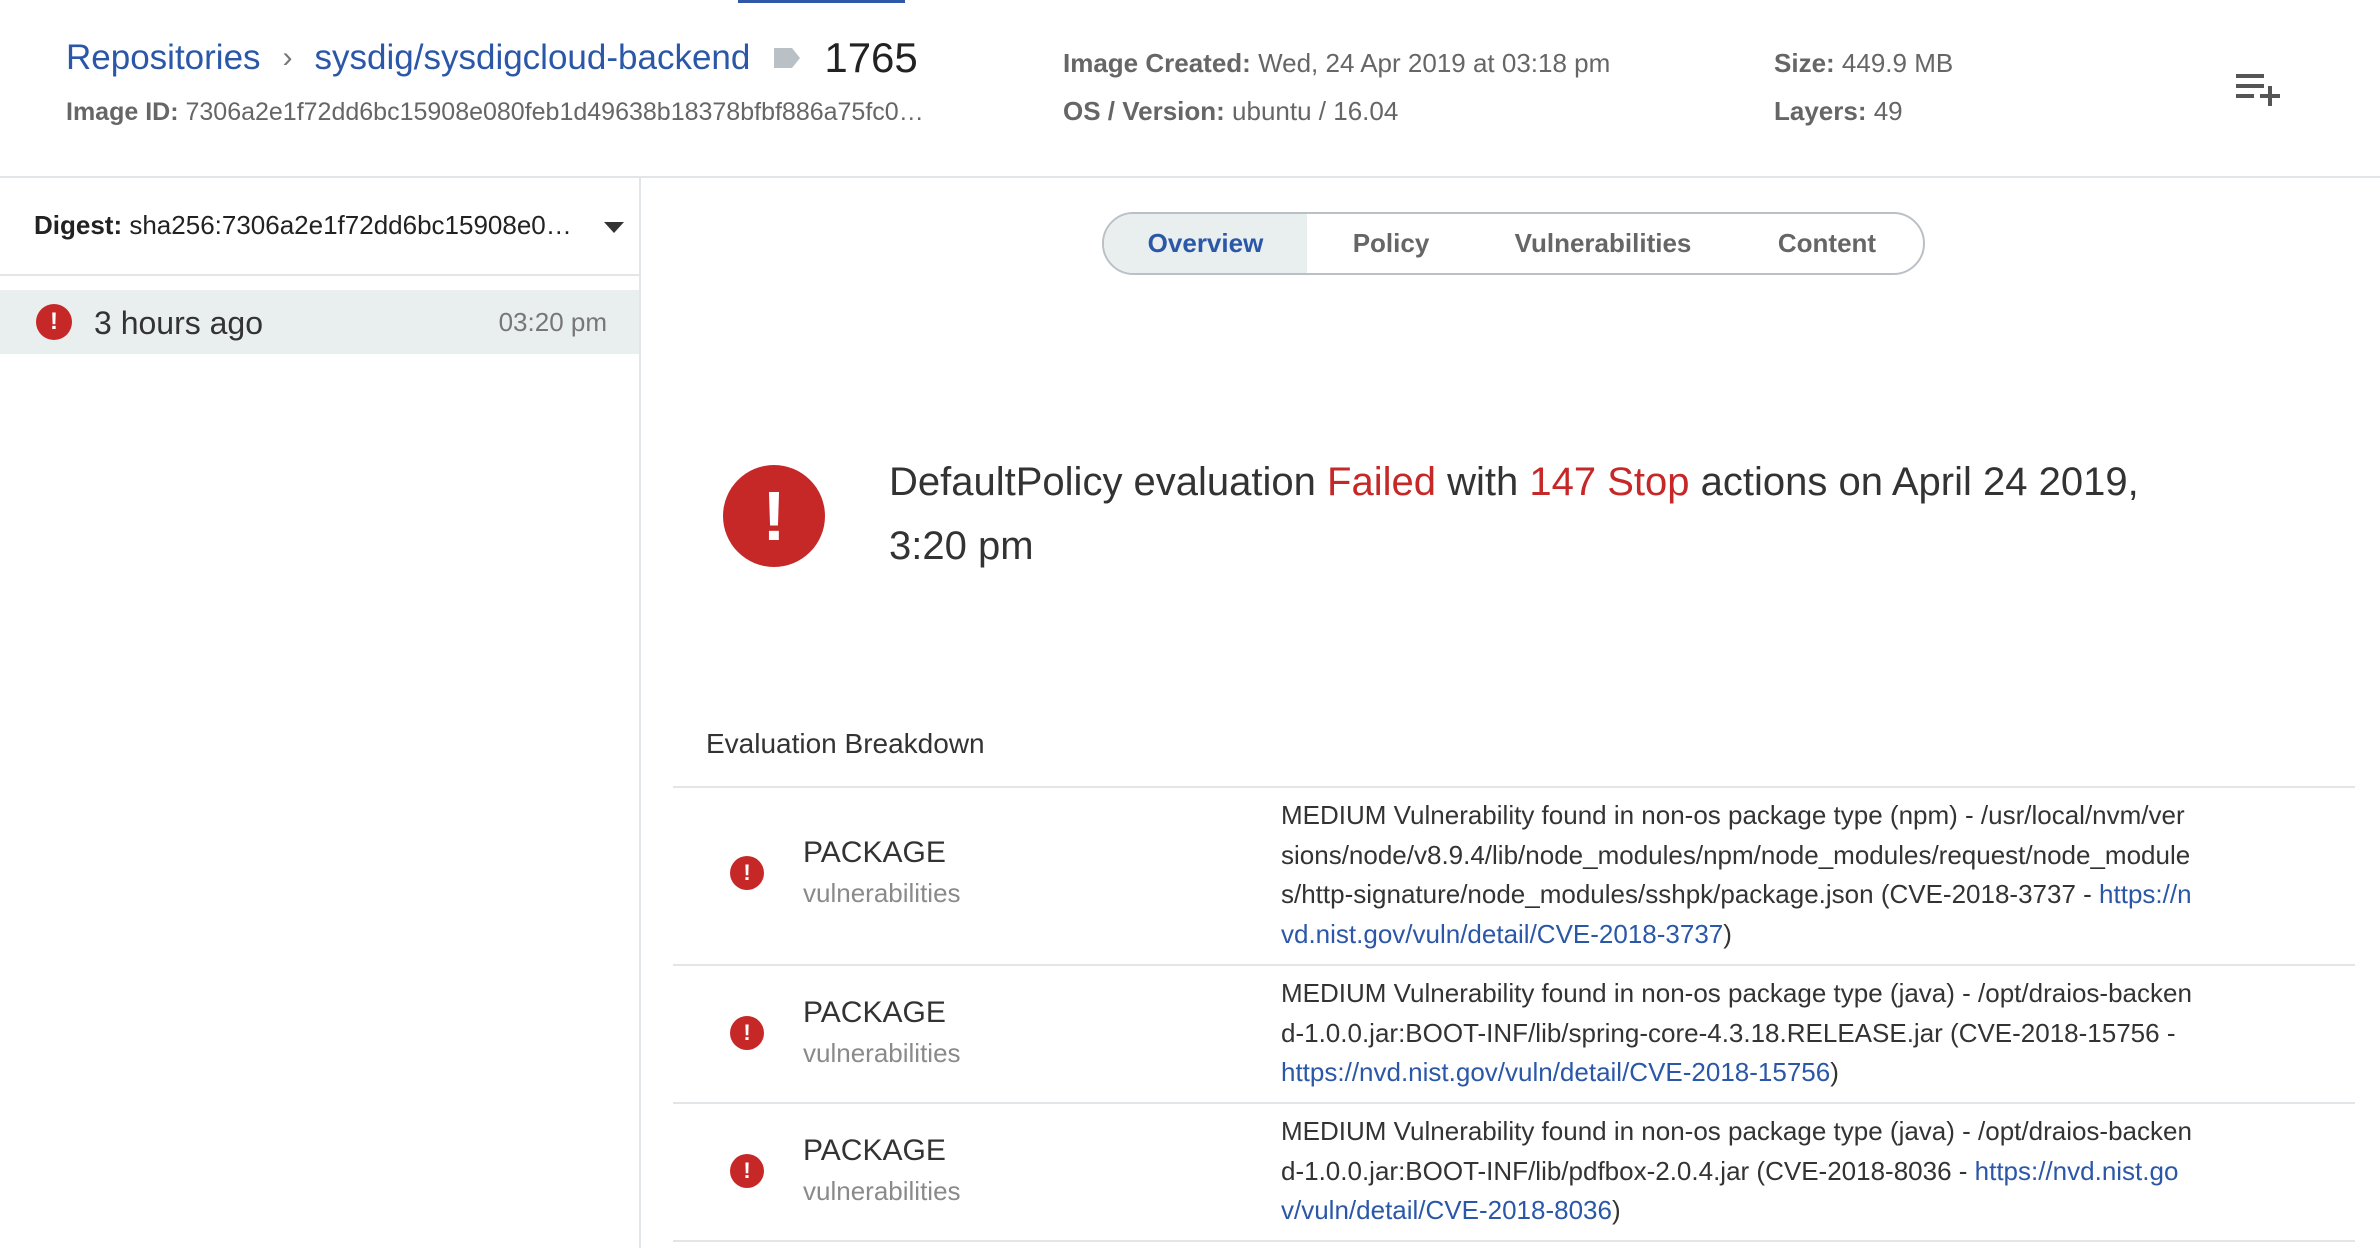  I want to click on image-tag: 1765, so click(871, 57).